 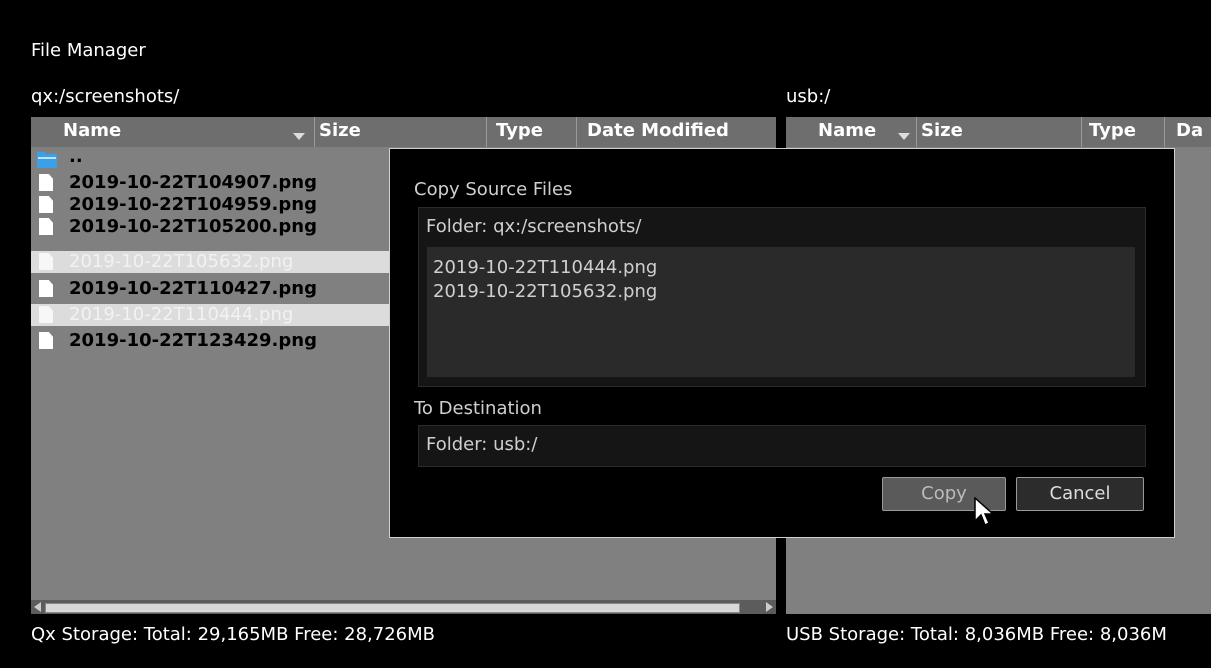 I want to click on mouse-pointer-icon, so click(x=985, y=513).